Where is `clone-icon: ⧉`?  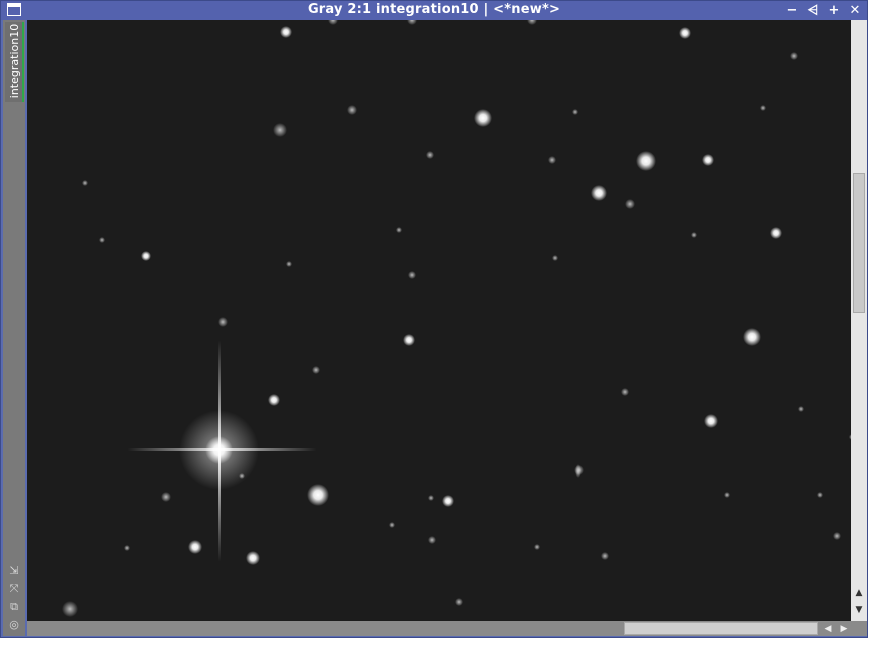 clone-icon: ⧉ is located at coordinates (14, 607).